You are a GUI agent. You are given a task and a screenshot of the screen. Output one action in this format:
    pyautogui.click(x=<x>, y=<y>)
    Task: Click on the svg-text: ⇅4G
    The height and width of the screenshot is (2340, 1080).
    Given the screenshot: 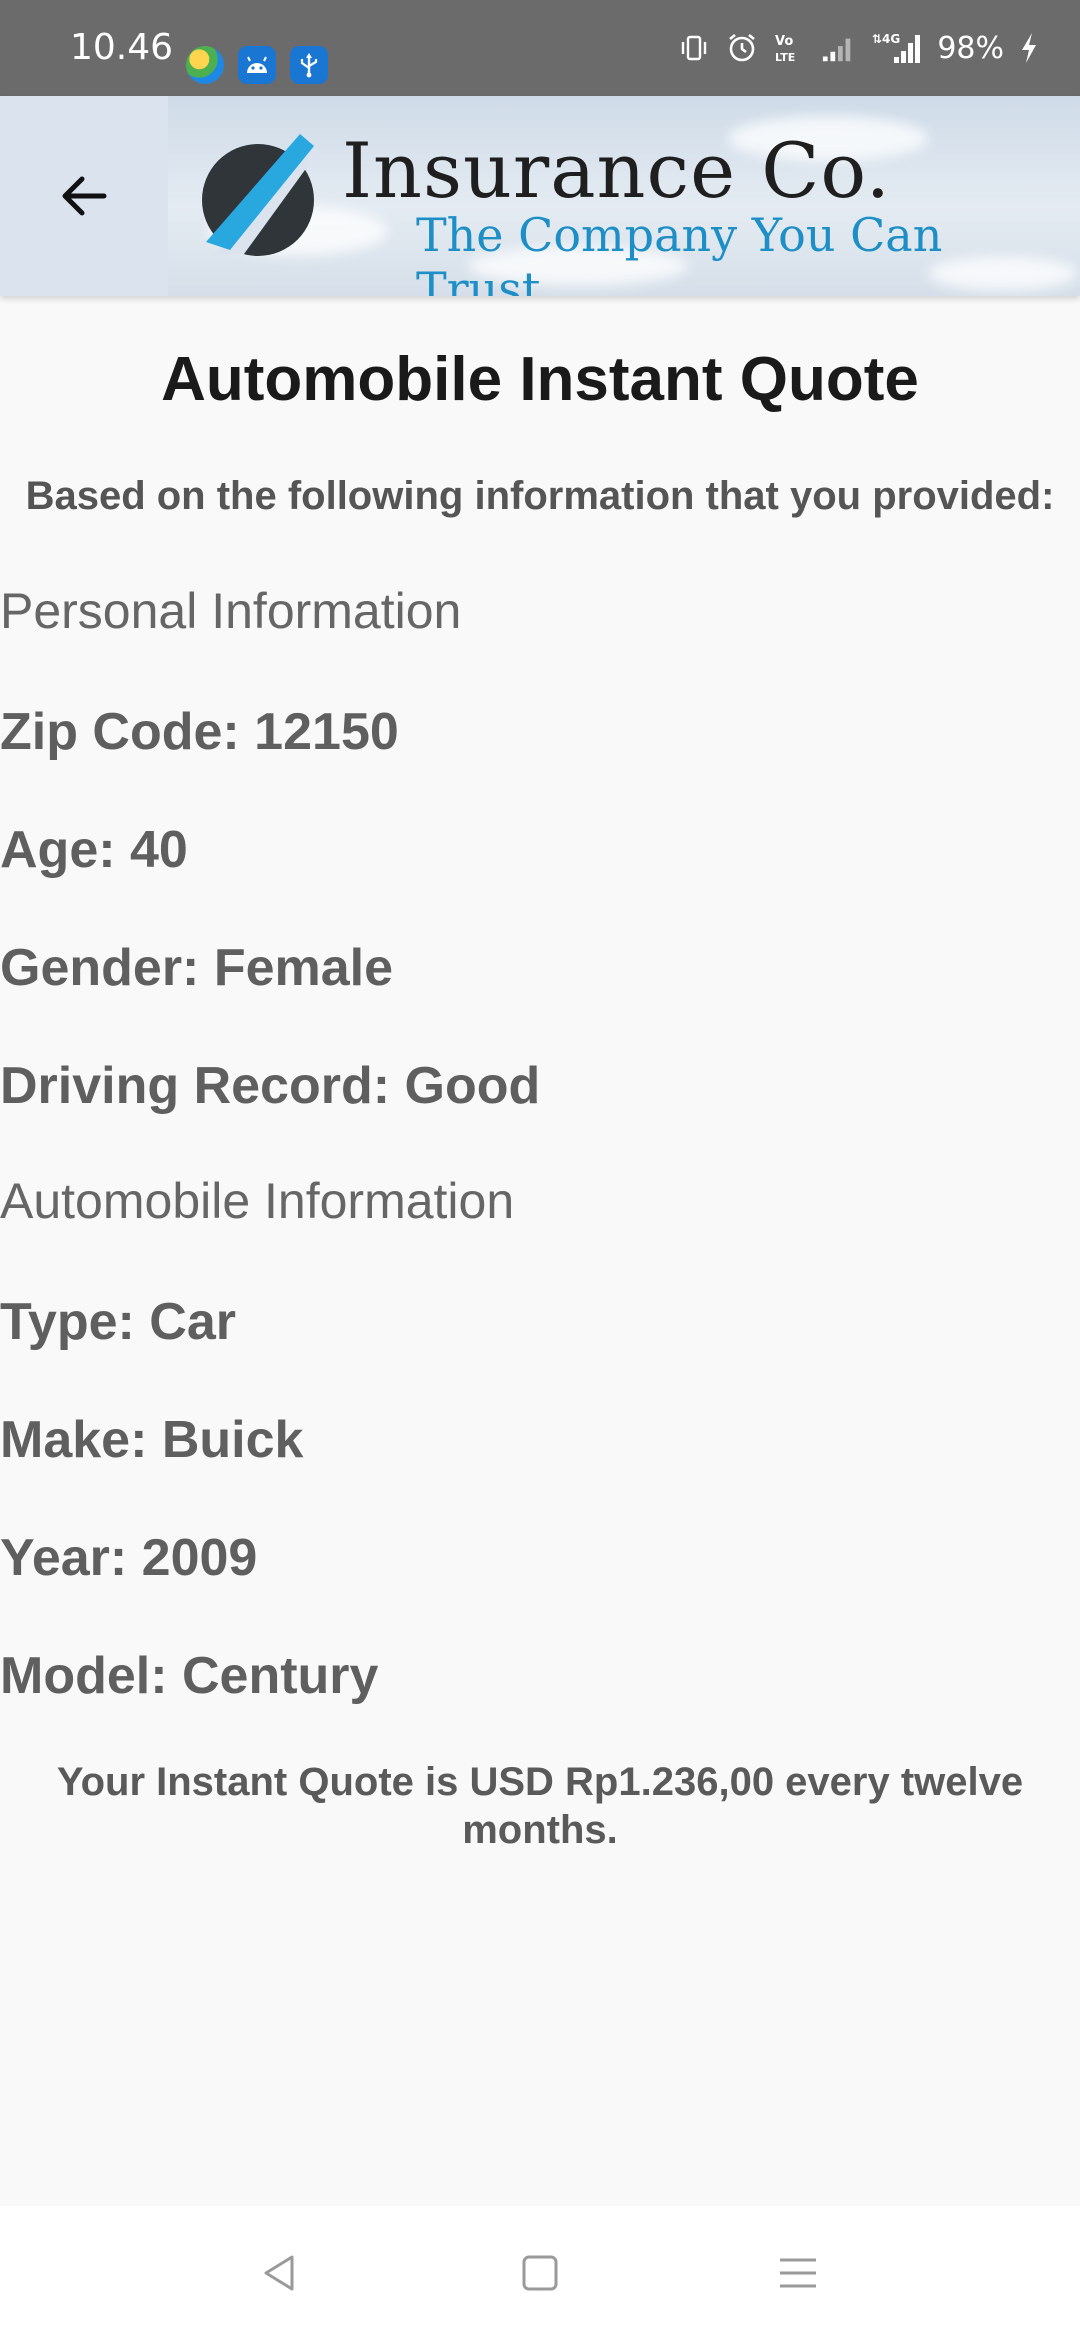 What is the action you would take?
    pyautogui.click(x=886, y=39)
    